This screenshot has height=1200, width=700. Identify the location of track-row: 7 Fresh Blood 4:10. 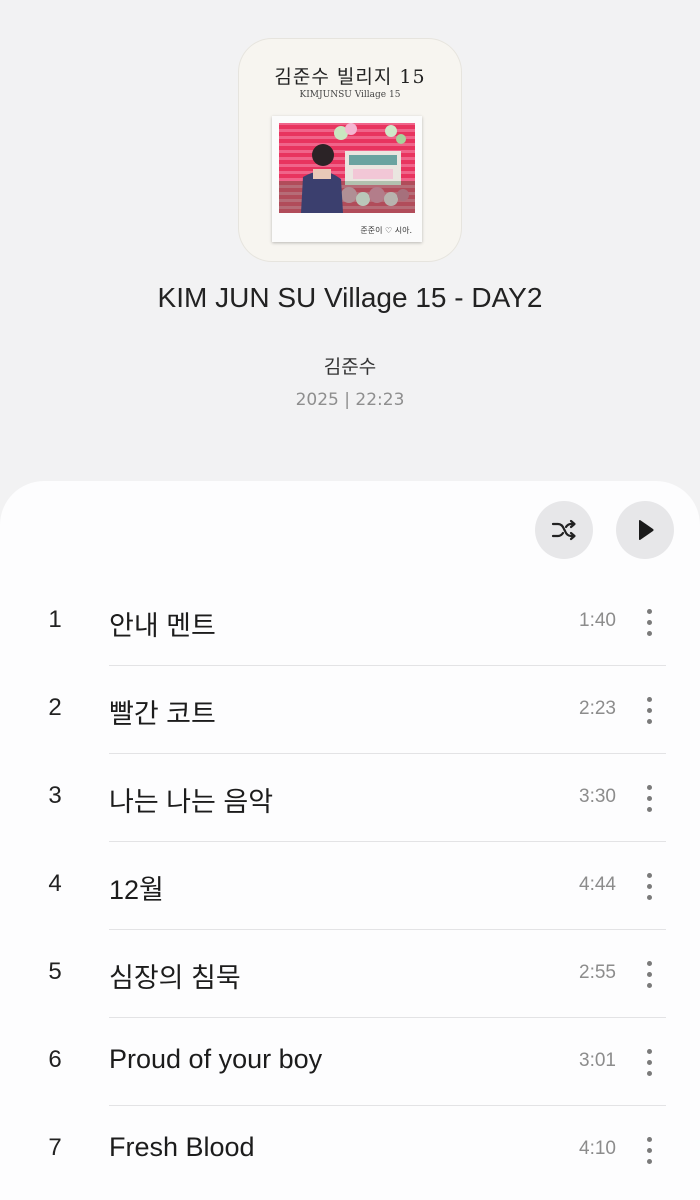
(350, 1150).